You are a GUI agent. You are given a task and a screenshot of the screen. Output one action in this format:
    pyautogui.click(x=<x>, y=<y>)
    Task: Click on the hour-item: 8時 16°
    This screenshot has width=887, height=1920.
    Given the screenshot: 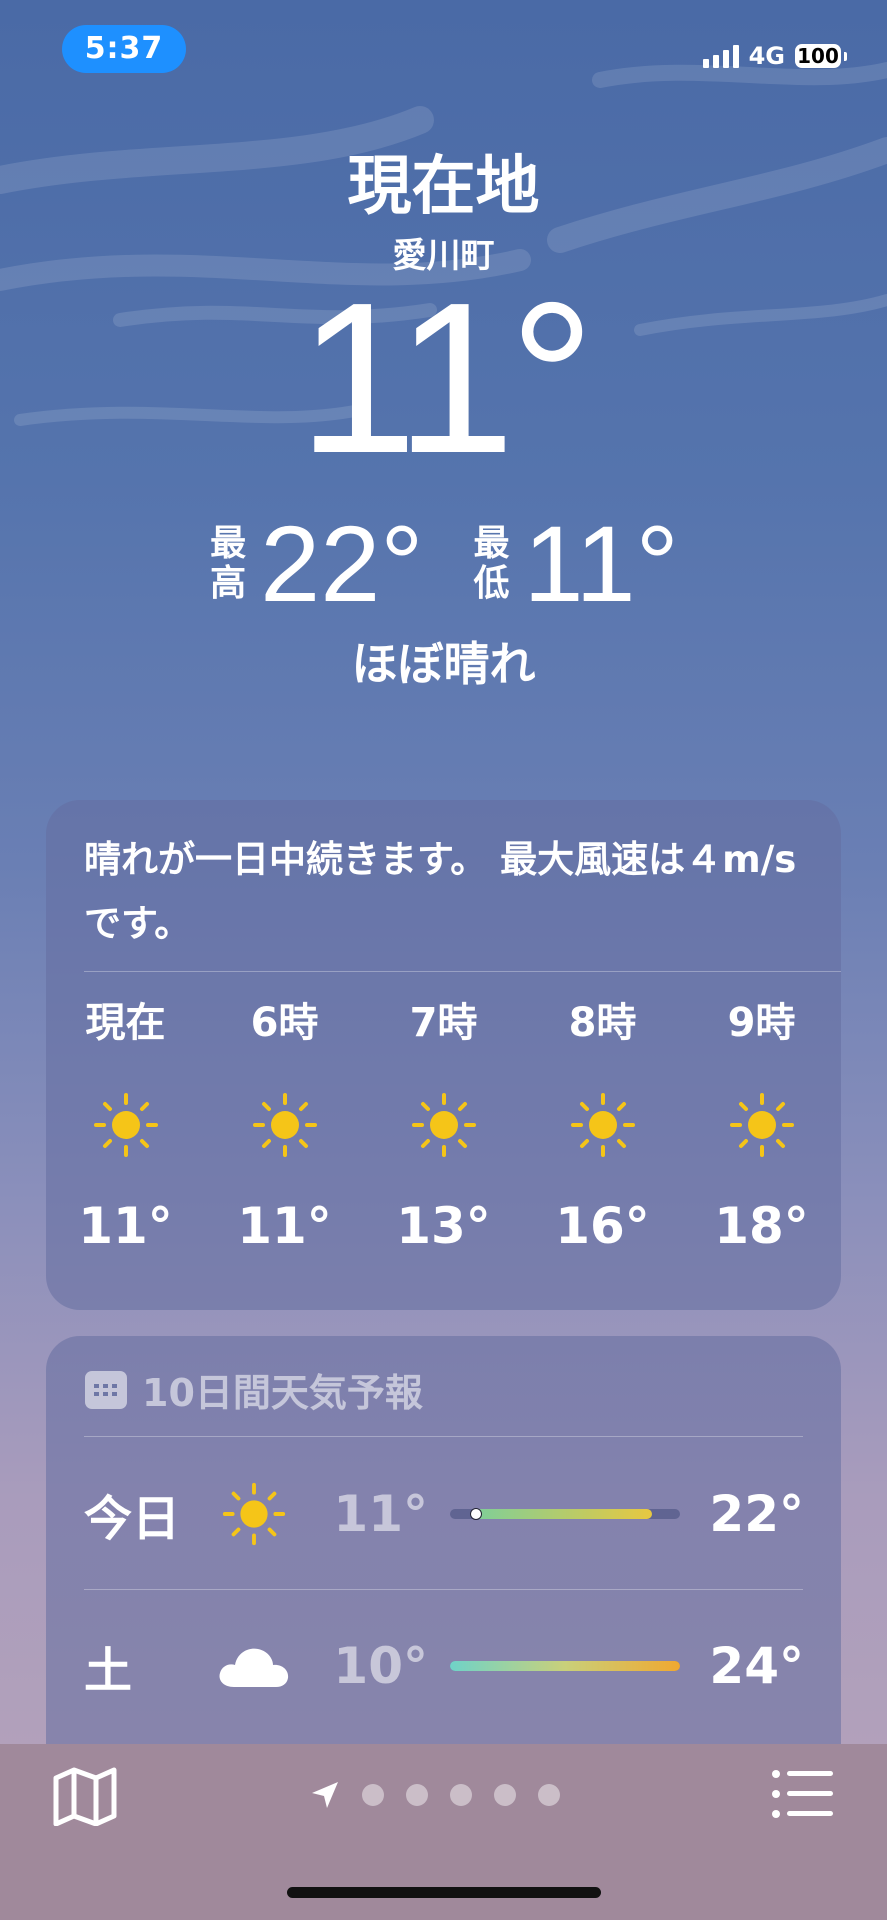 What is the action you would take?
    pyautogui.click(x=602, y=1125)
    